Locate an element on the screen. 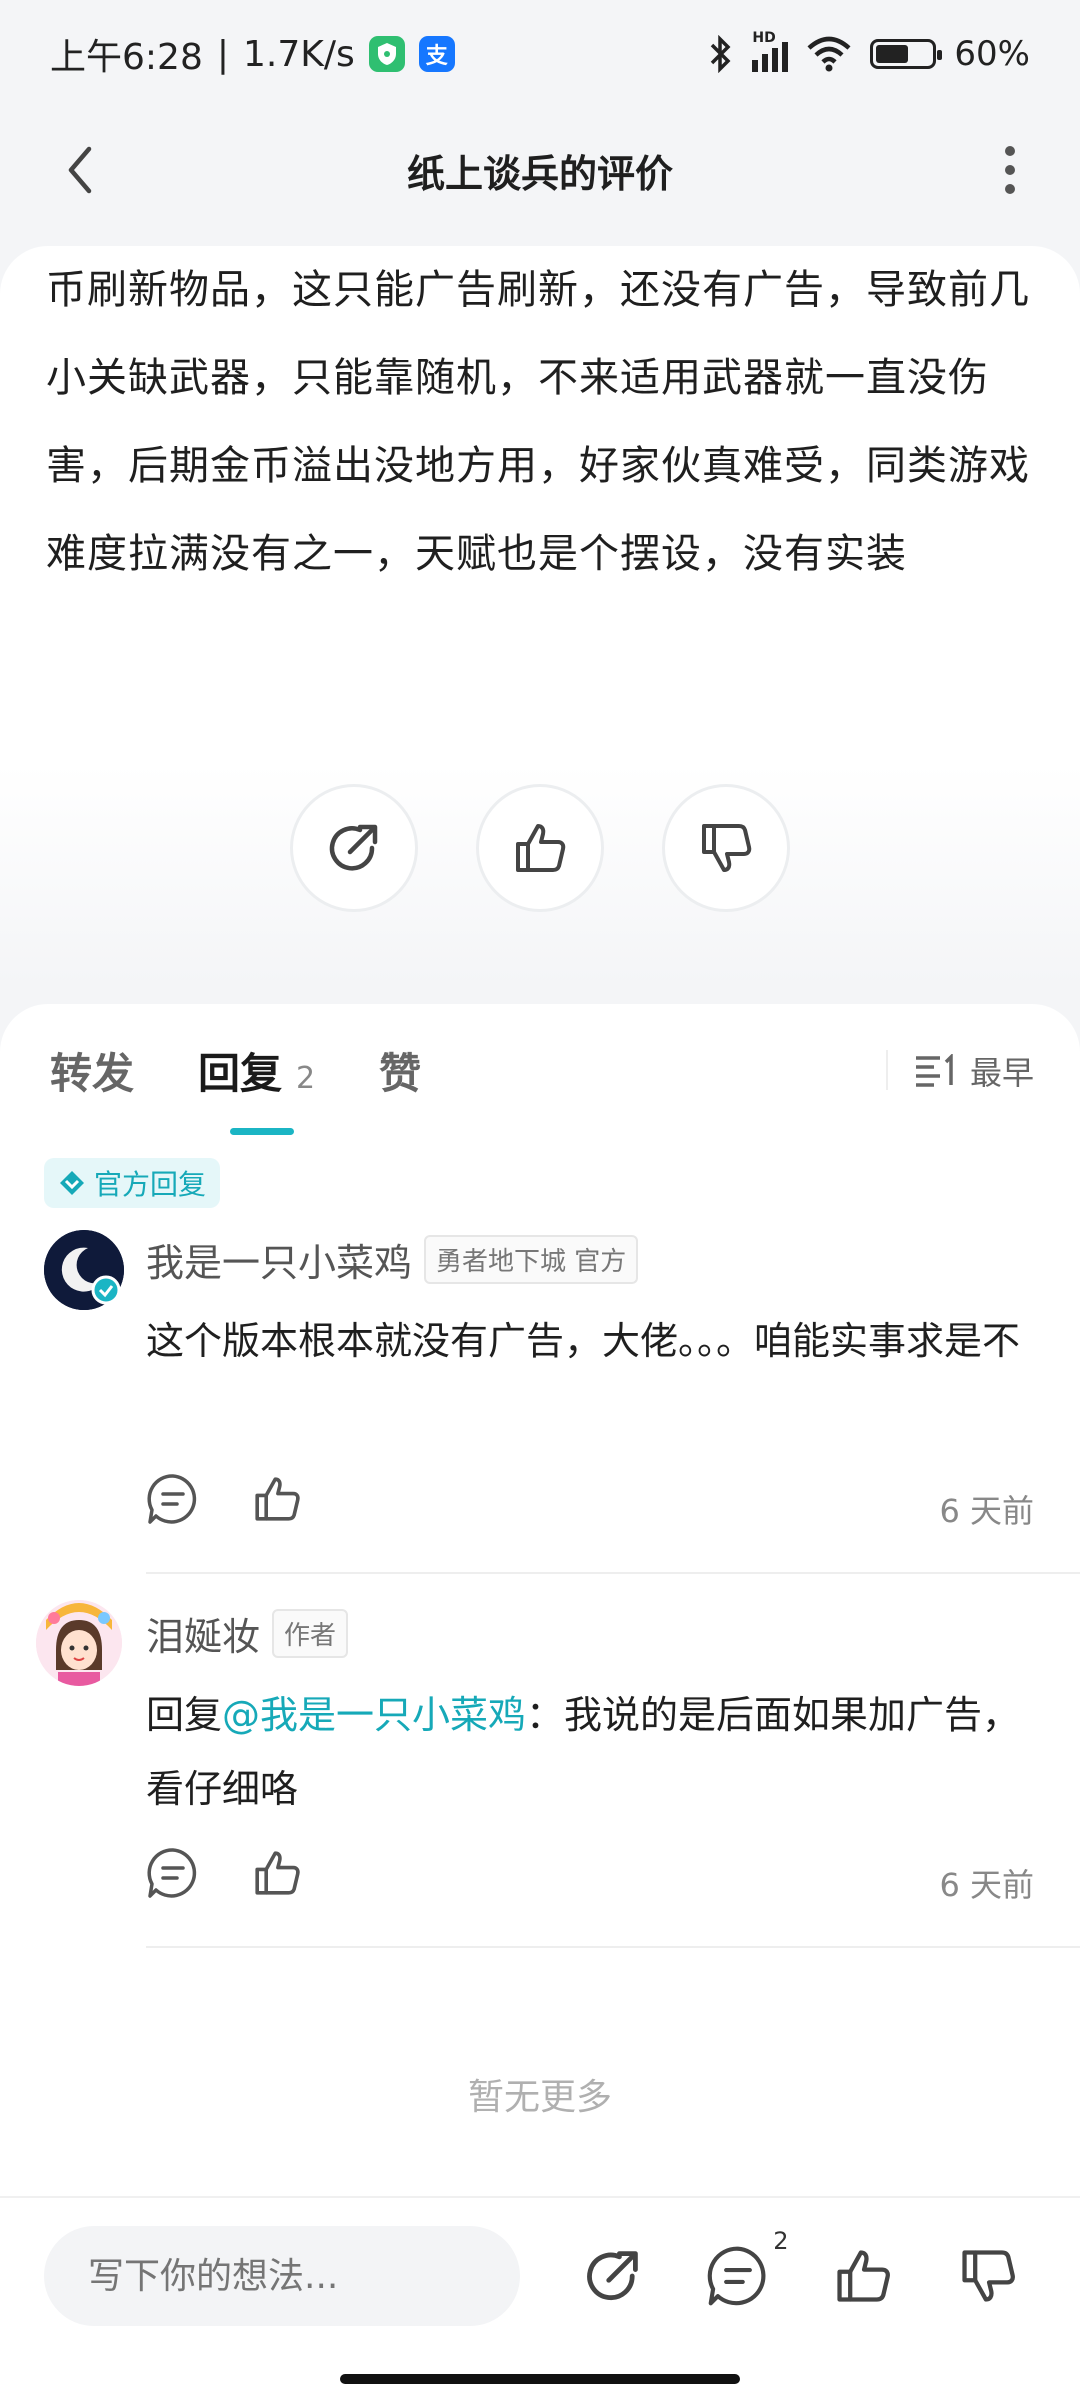  bottom-like-button is located at coordinates (863, 2276).